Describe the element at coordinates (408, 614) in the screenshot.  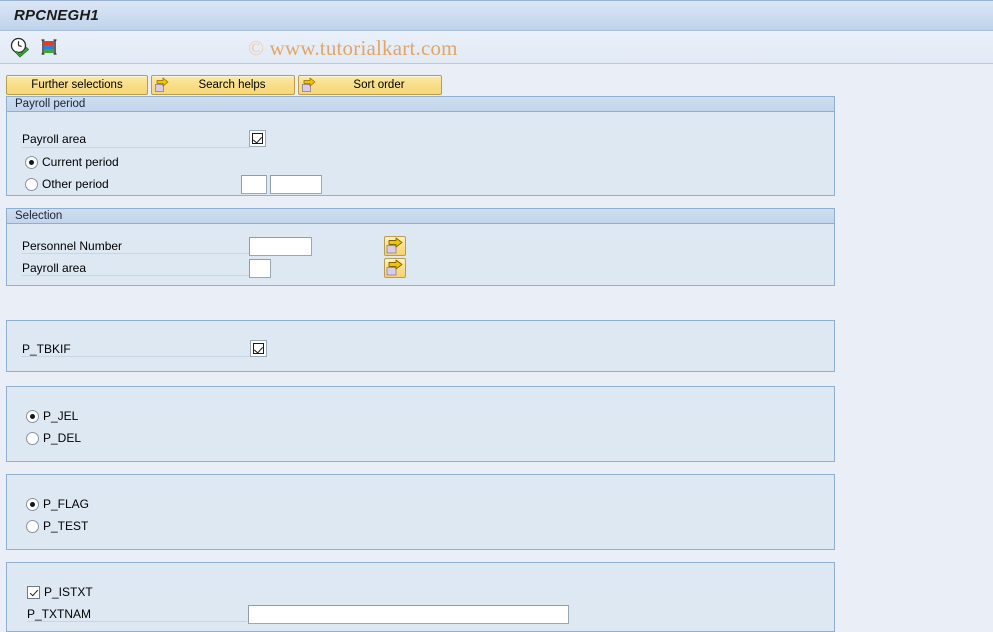
I see `txtnam-input` at that location.